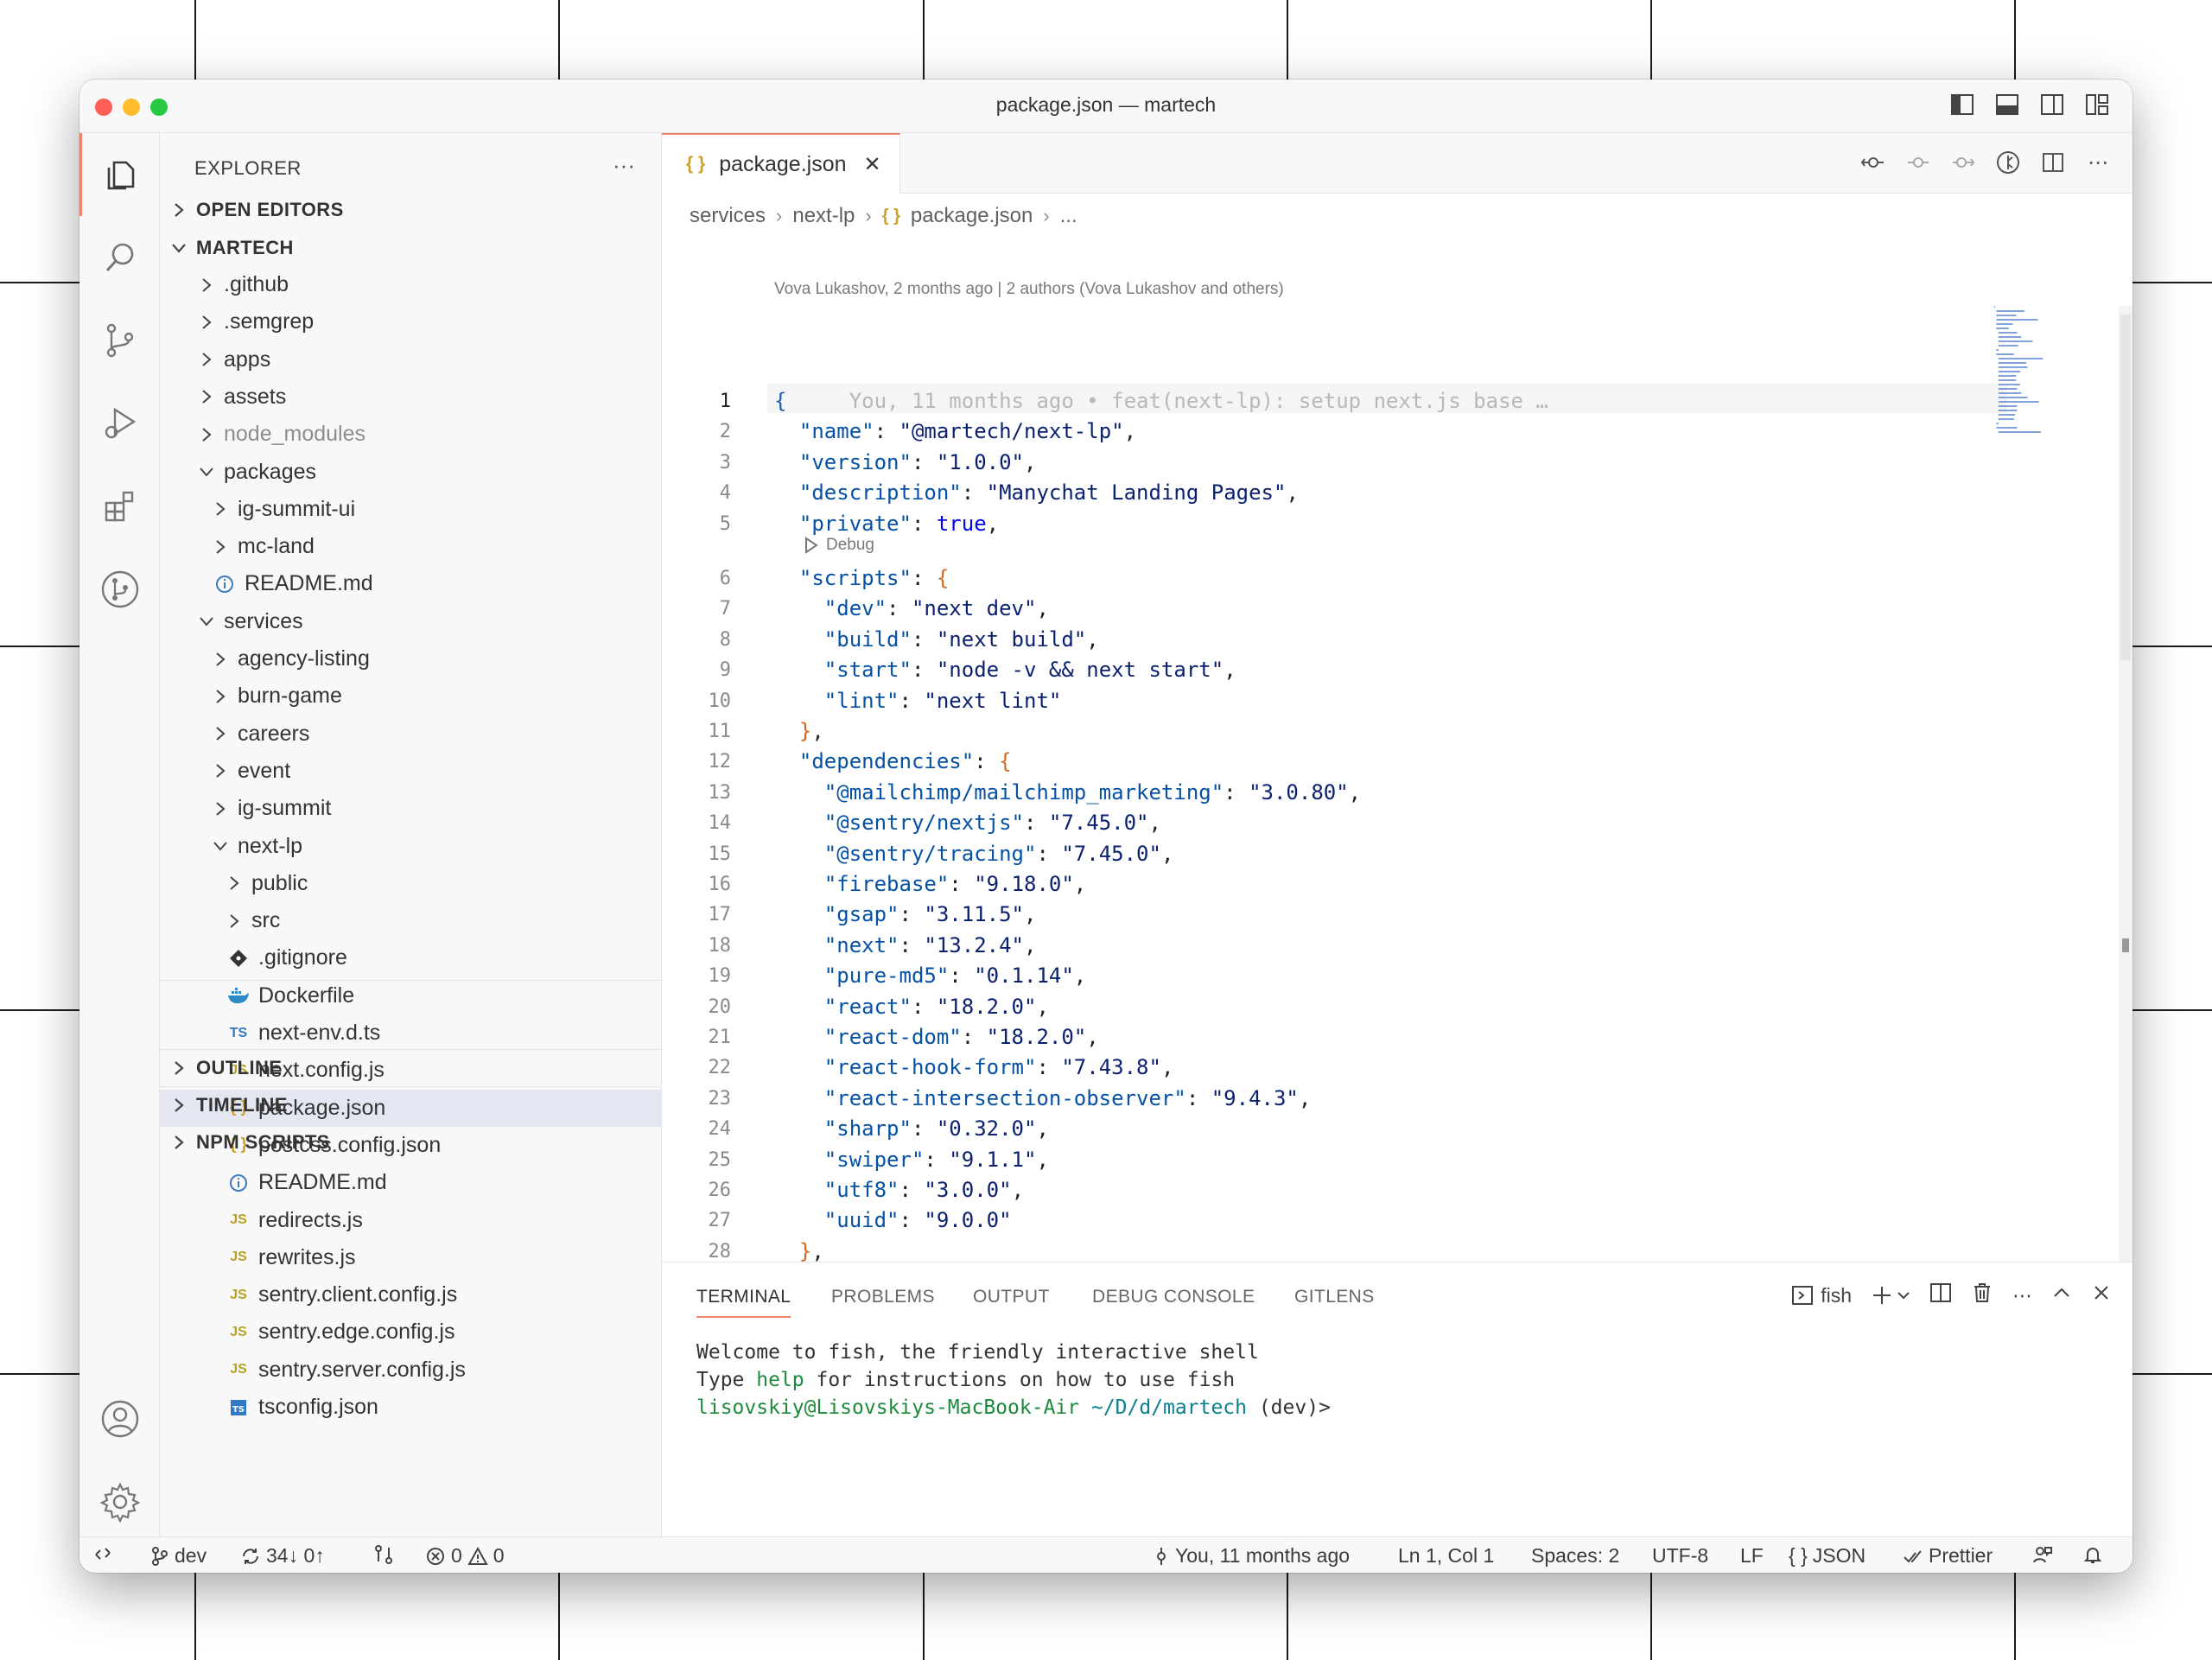 The width and height of the screenshot is (2212, 1660). Describe the element at coordinates (2092, 1554) in the screenshot. I see `notifications-bell-icon` at that location.